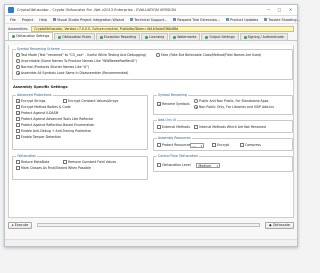 The height and width of the screenshot is (273, 320). What do you see at coordinates (52, 67) in the screenshot?
I see `radio-normal: Normal (Produces Shorter Names Like "A")` at bounding box center [52, 67].